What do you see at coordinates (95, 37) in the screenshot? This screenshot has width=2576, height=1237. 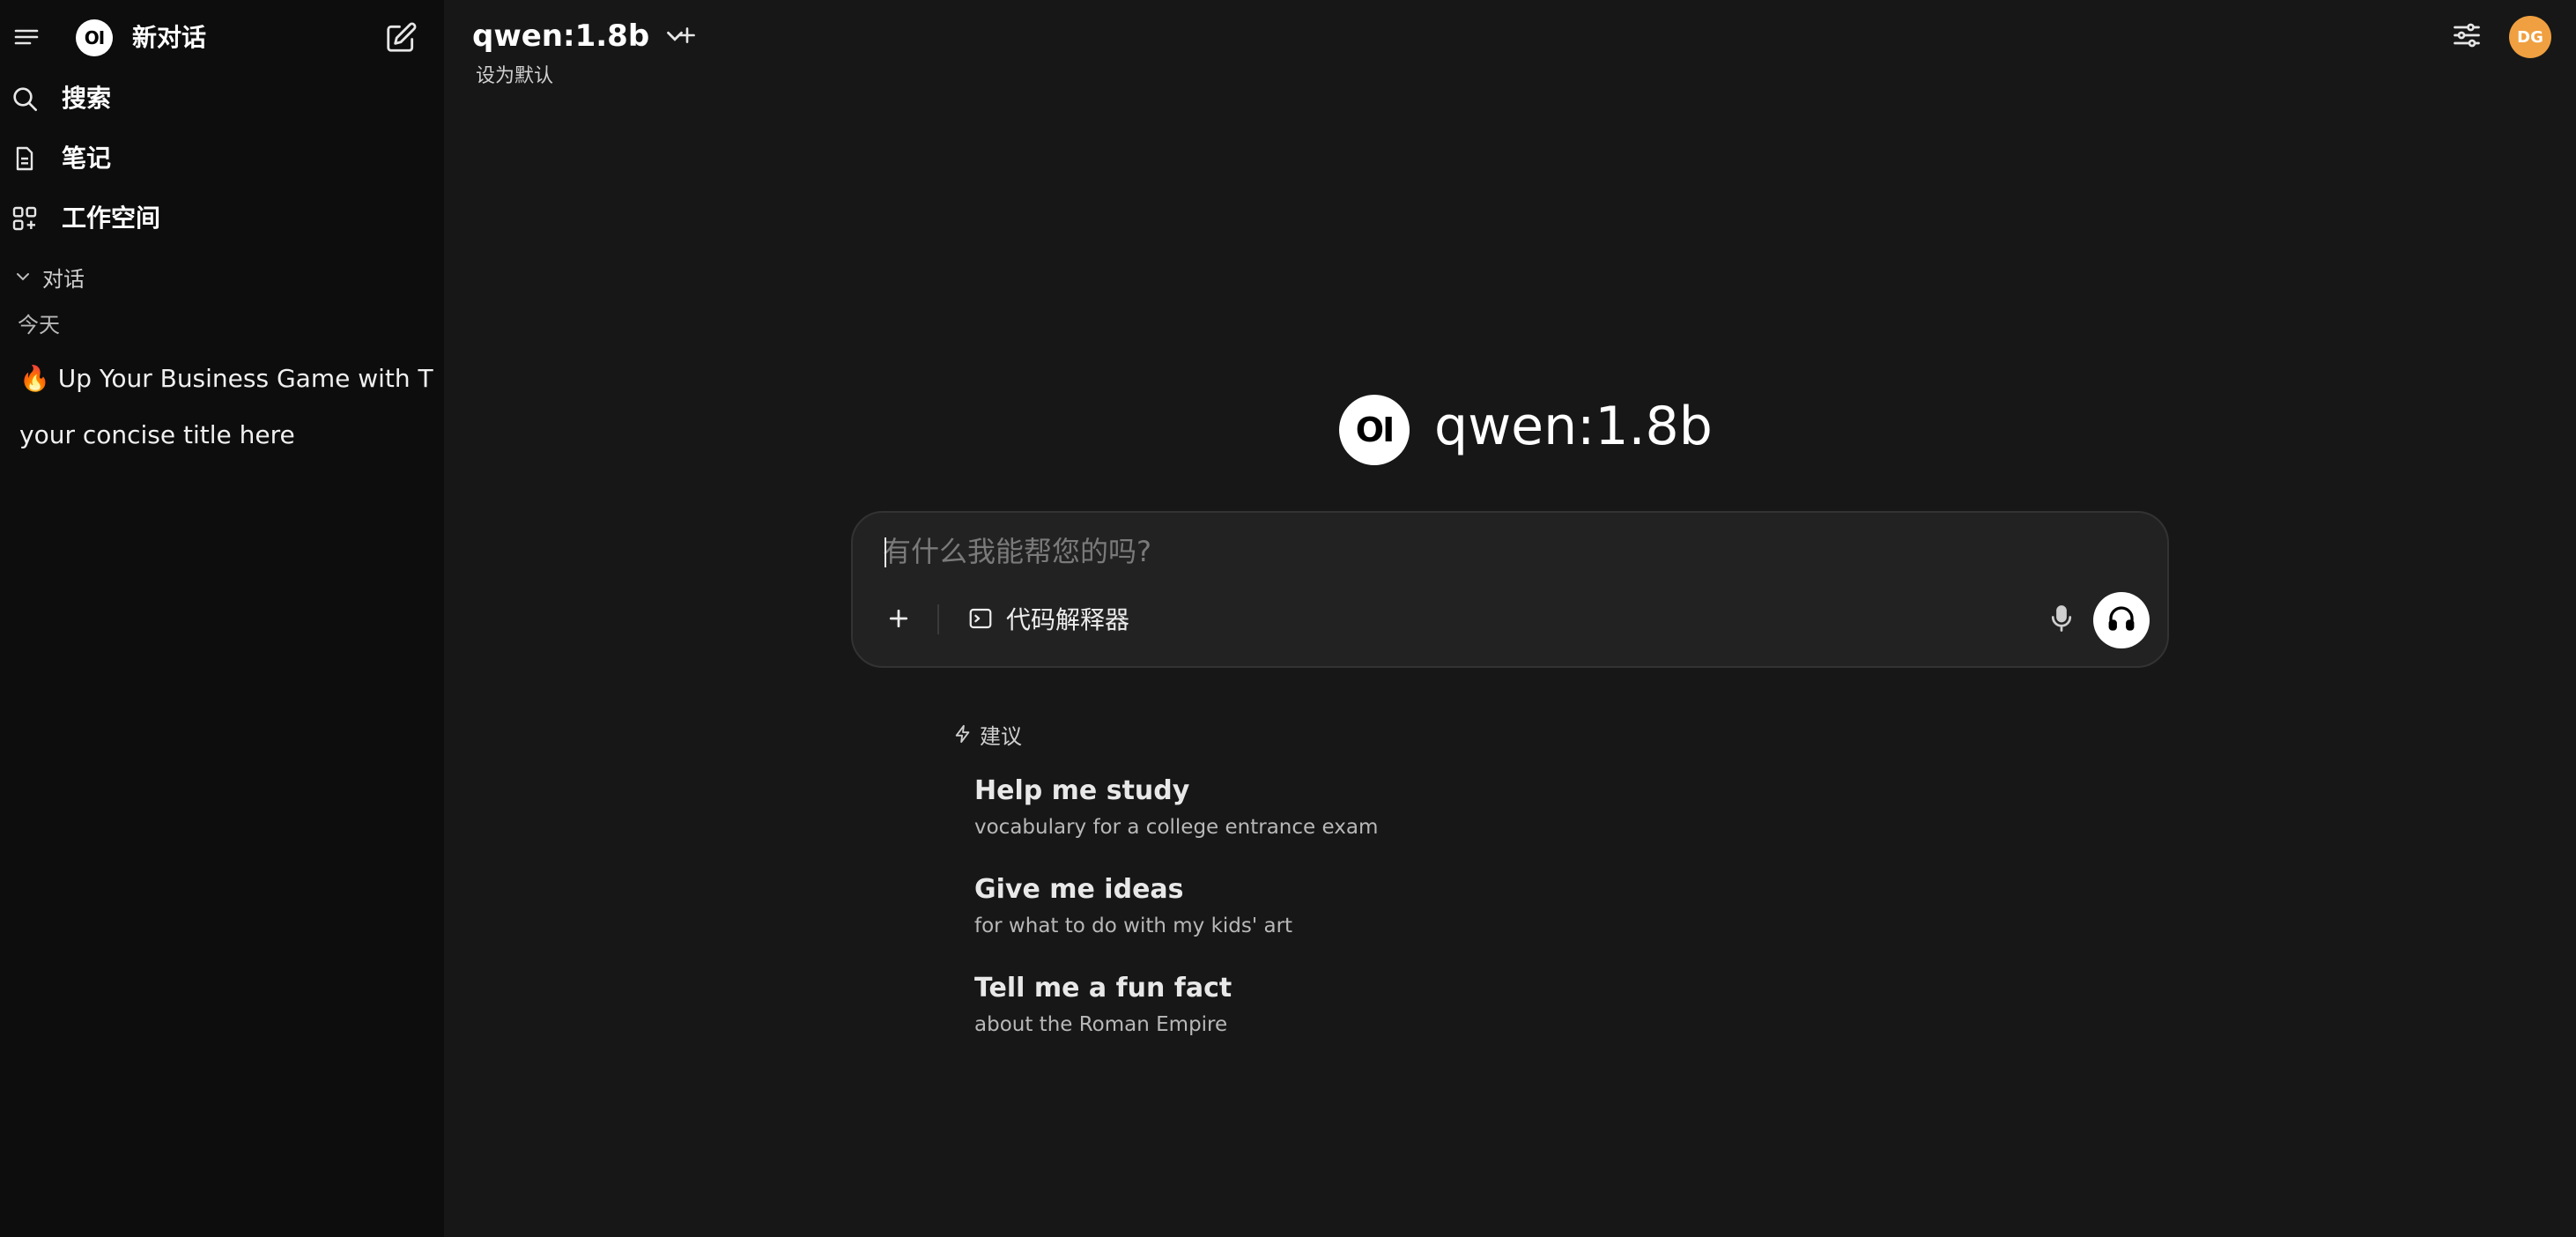 I see `app-logo: OI` at bounding box center [95, 37].